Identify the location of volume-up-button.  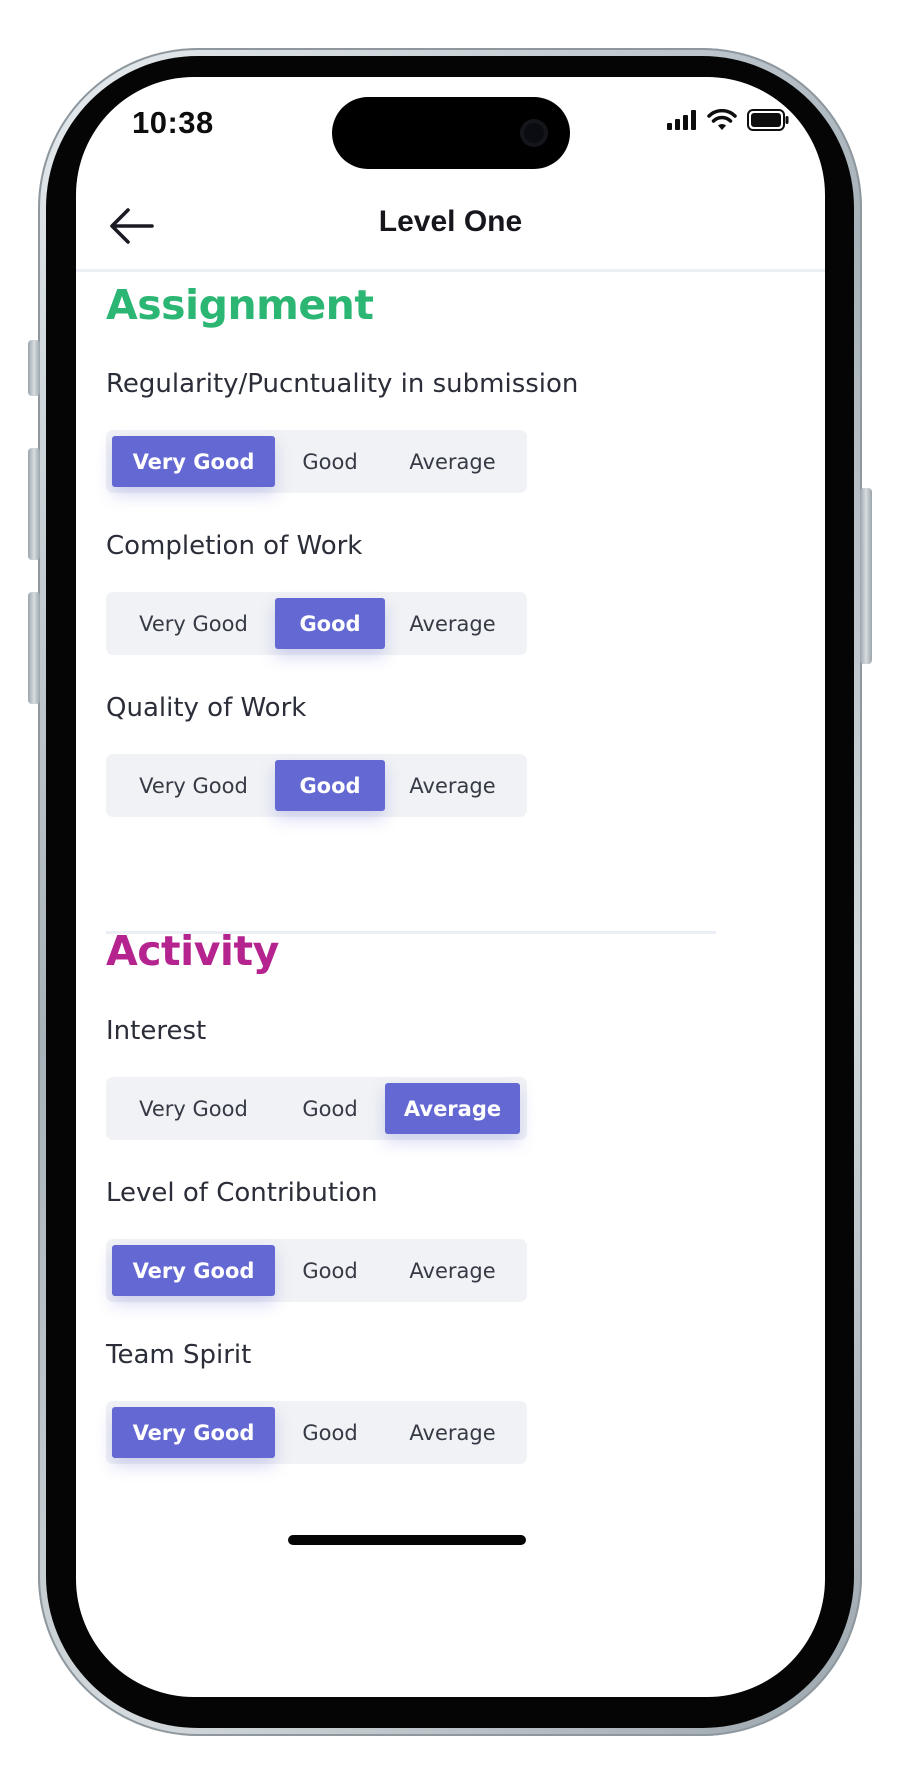
(34, 504).